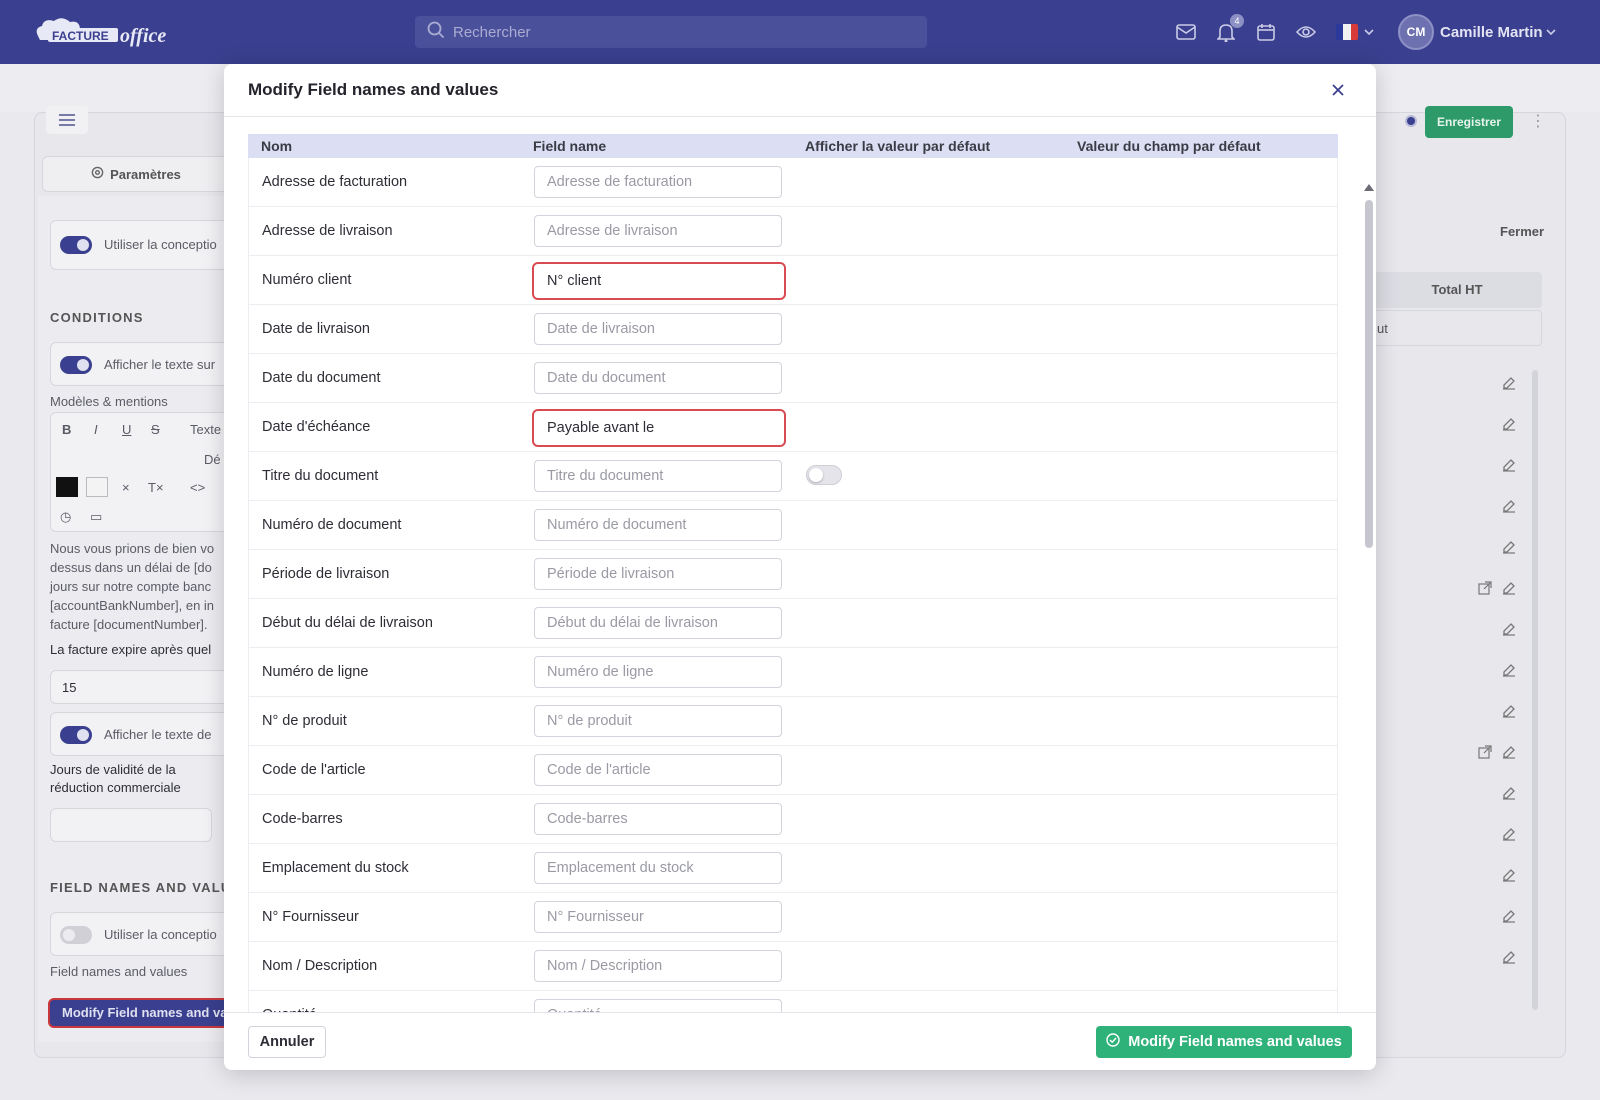  Describe the element at coordinates (1235, 1042) in the screenshot. I see `submit-label: Modify Field names and values` at that location.